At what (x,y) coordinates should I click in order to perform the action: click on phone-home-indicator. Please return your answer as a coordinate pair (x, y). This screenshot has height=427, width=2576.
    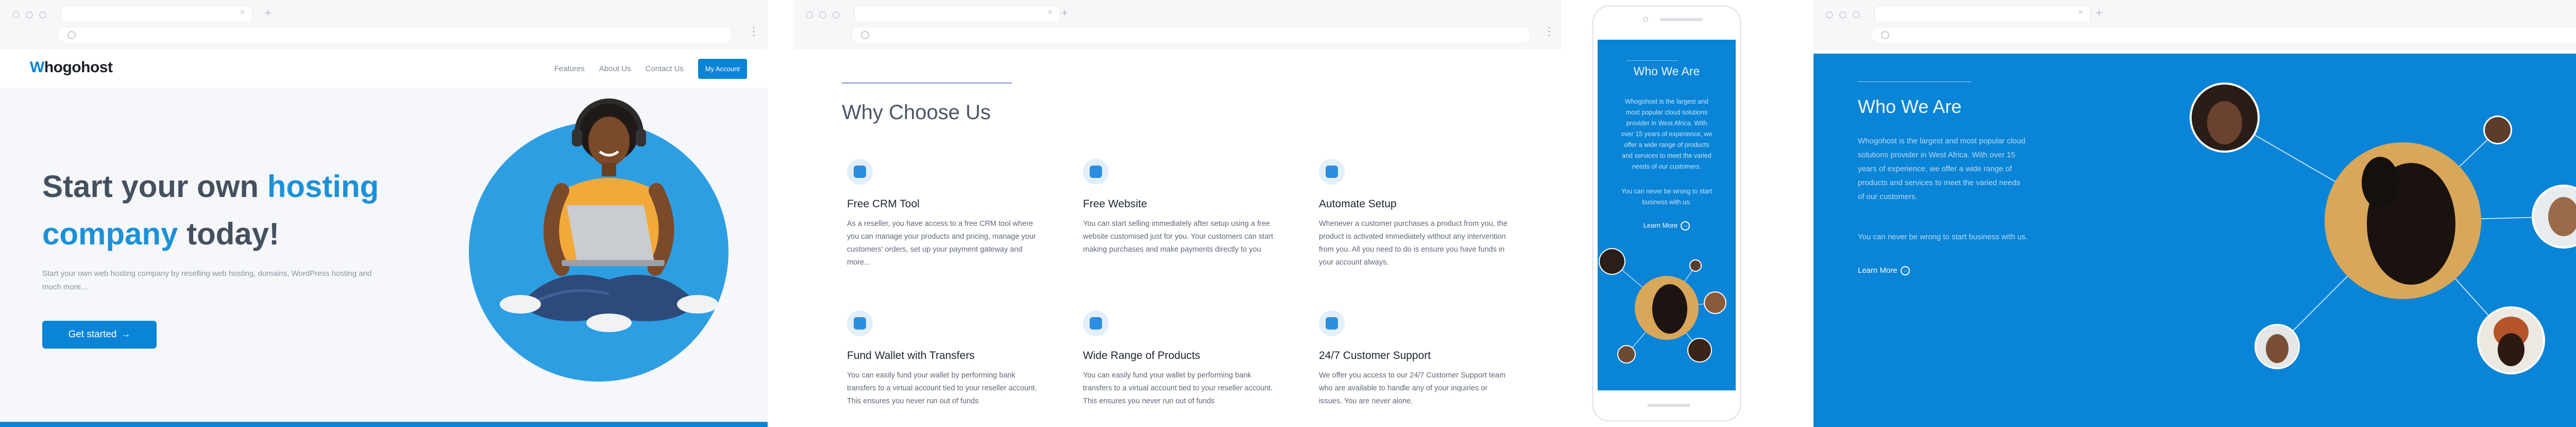
    Looking at the image, I should click on (1669, 405).